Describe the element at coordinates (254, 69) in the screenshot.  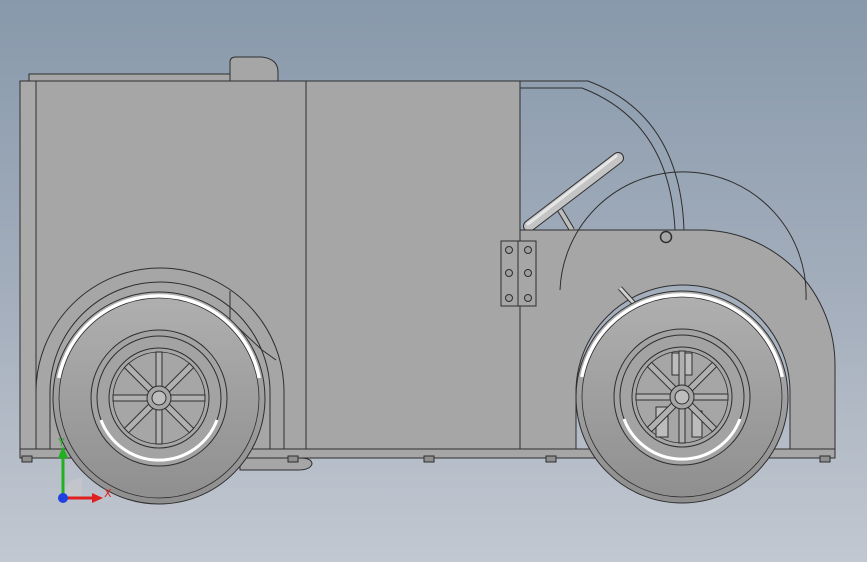
I see `roof-vent` at that location.